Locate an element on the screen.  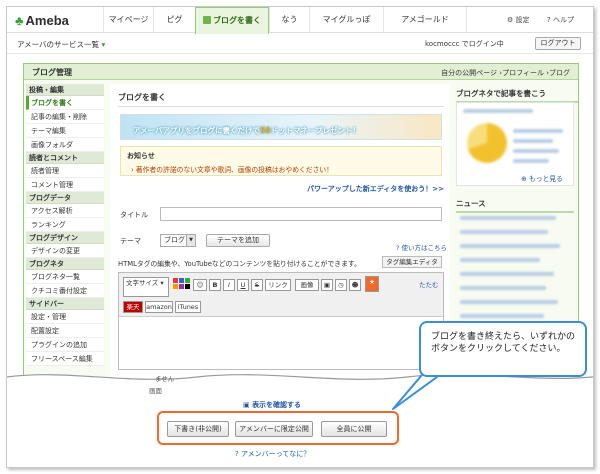
preview-link: ▣ 表示を確認する is located at coordinates (272, 405).